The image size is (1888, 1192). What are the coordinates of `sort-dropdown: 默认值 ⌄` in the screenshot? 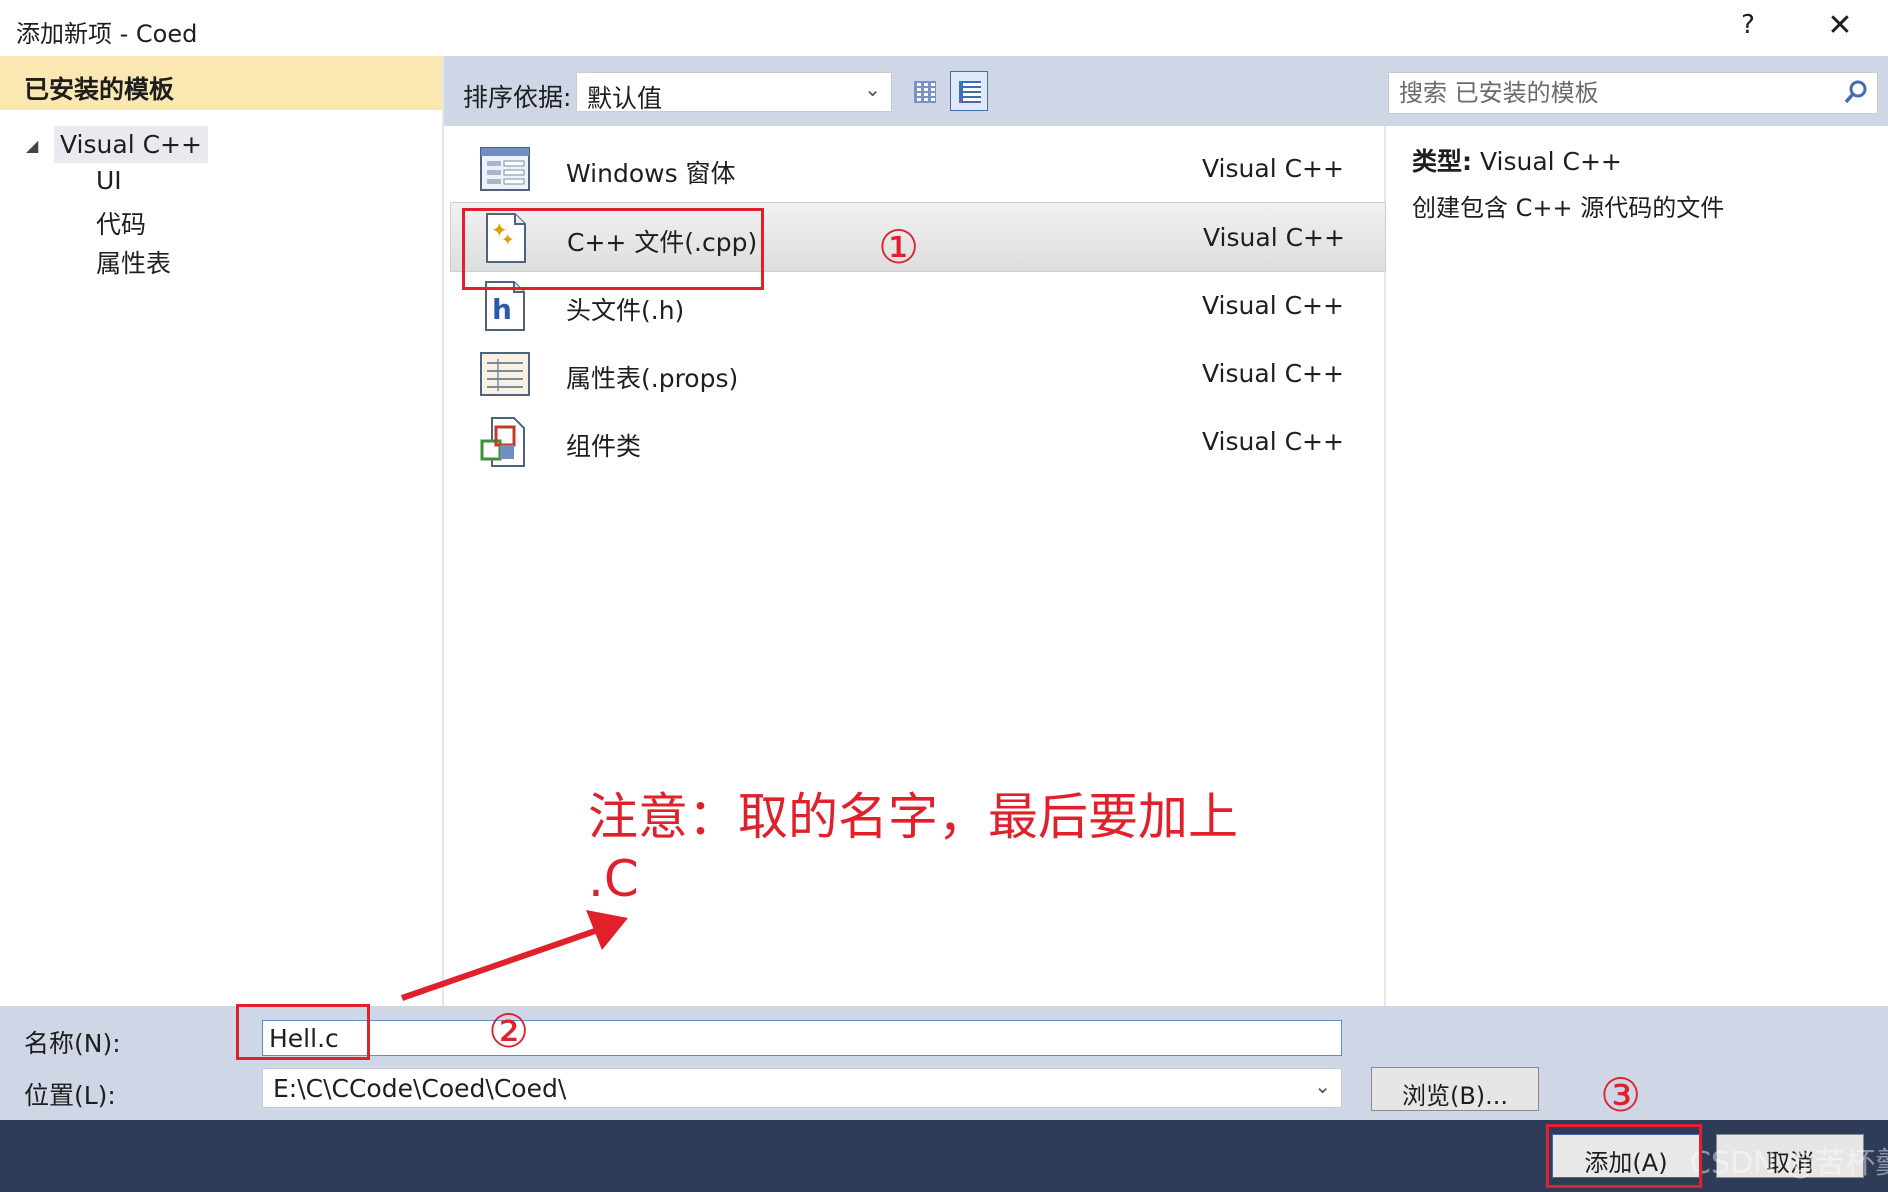 It's located at (734, 92).